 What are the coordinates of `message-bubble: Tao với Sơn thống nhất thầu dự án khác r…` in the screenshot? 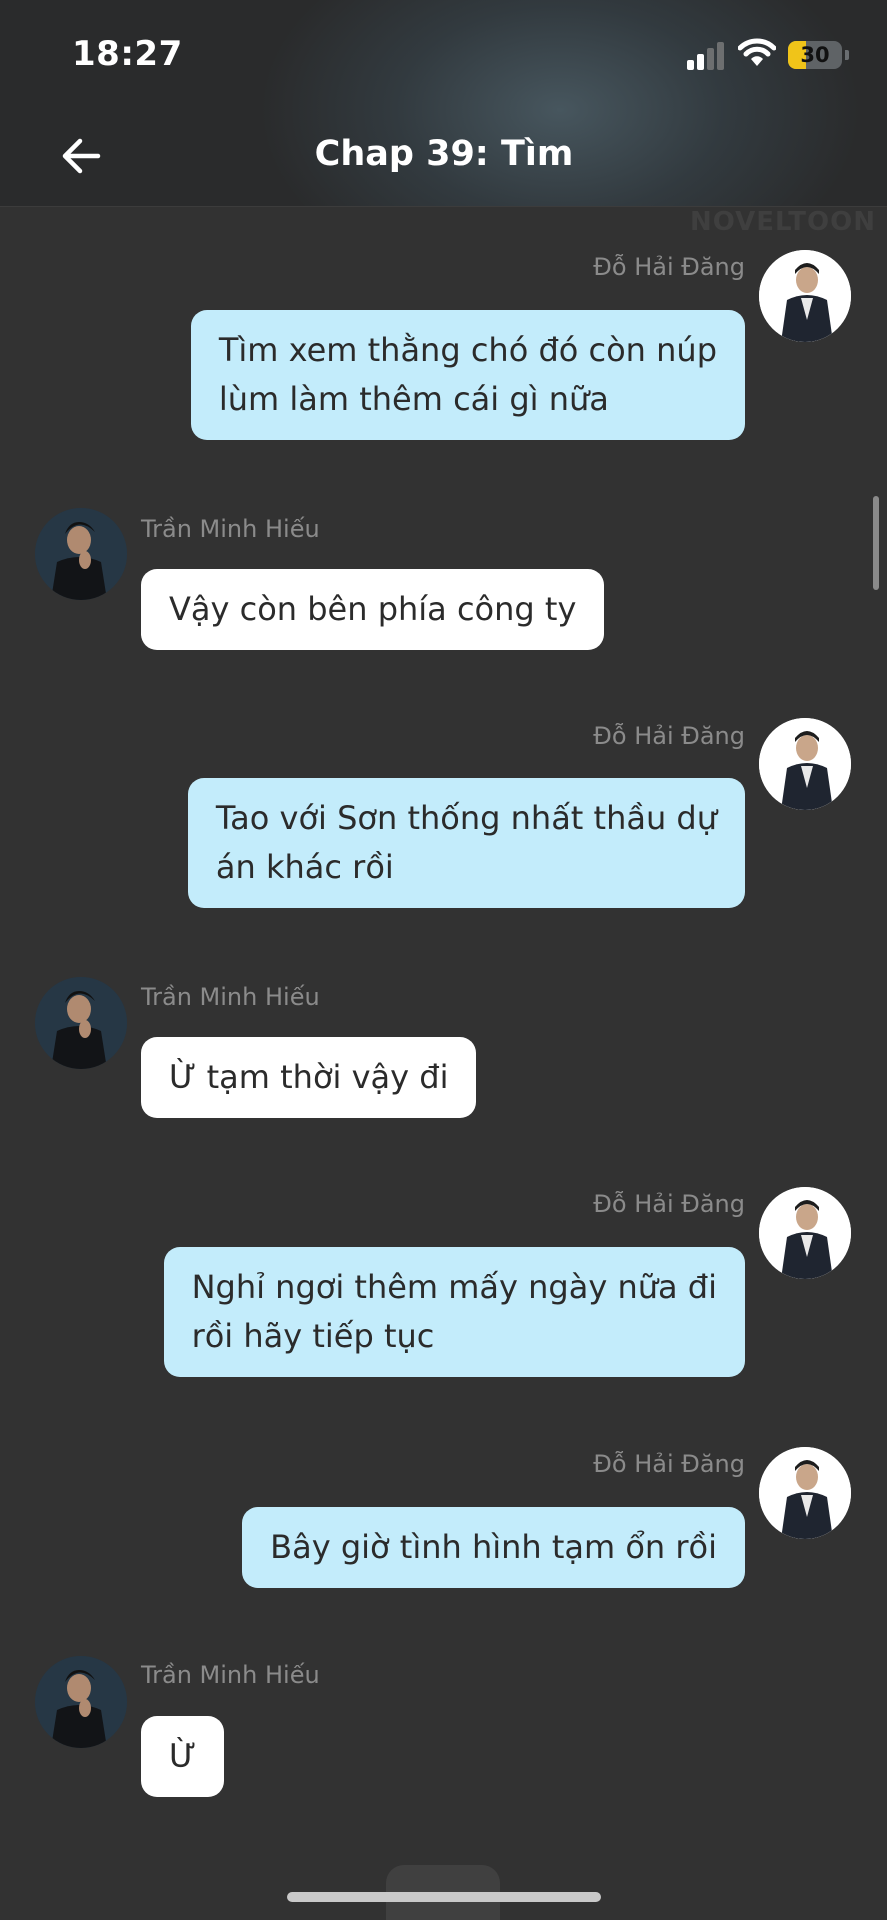 It's located at (466, 843).